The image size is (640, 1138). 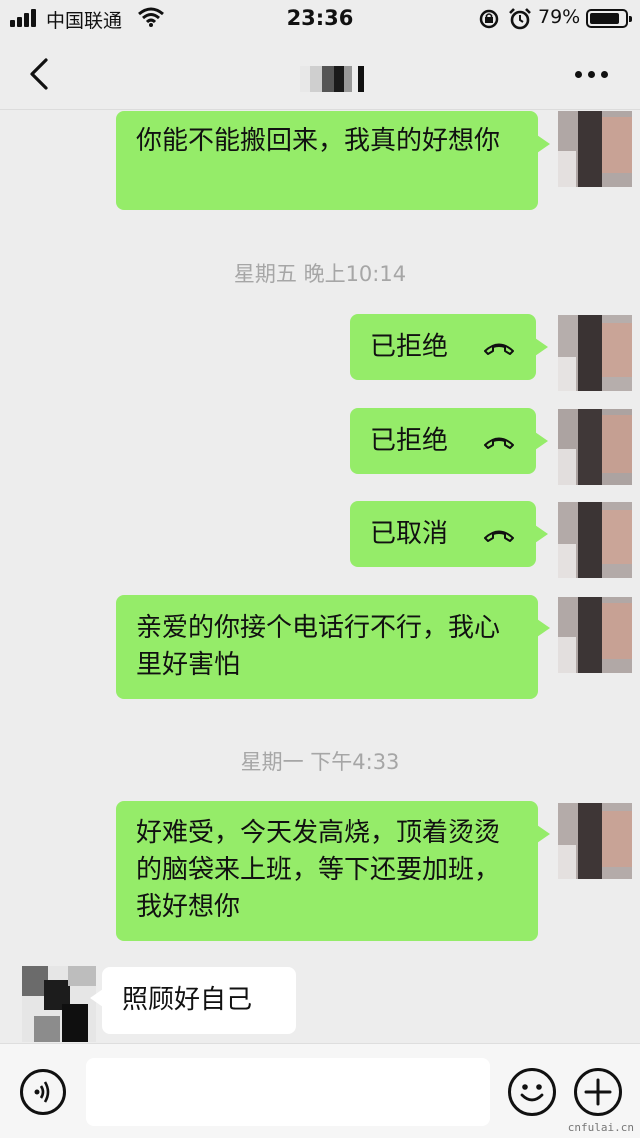 What do you see at coordinates (318, 141) in the screenshot?
I see `message-text: 你能不能搬回来，我真的好想你` at bounding box center [318, 141].